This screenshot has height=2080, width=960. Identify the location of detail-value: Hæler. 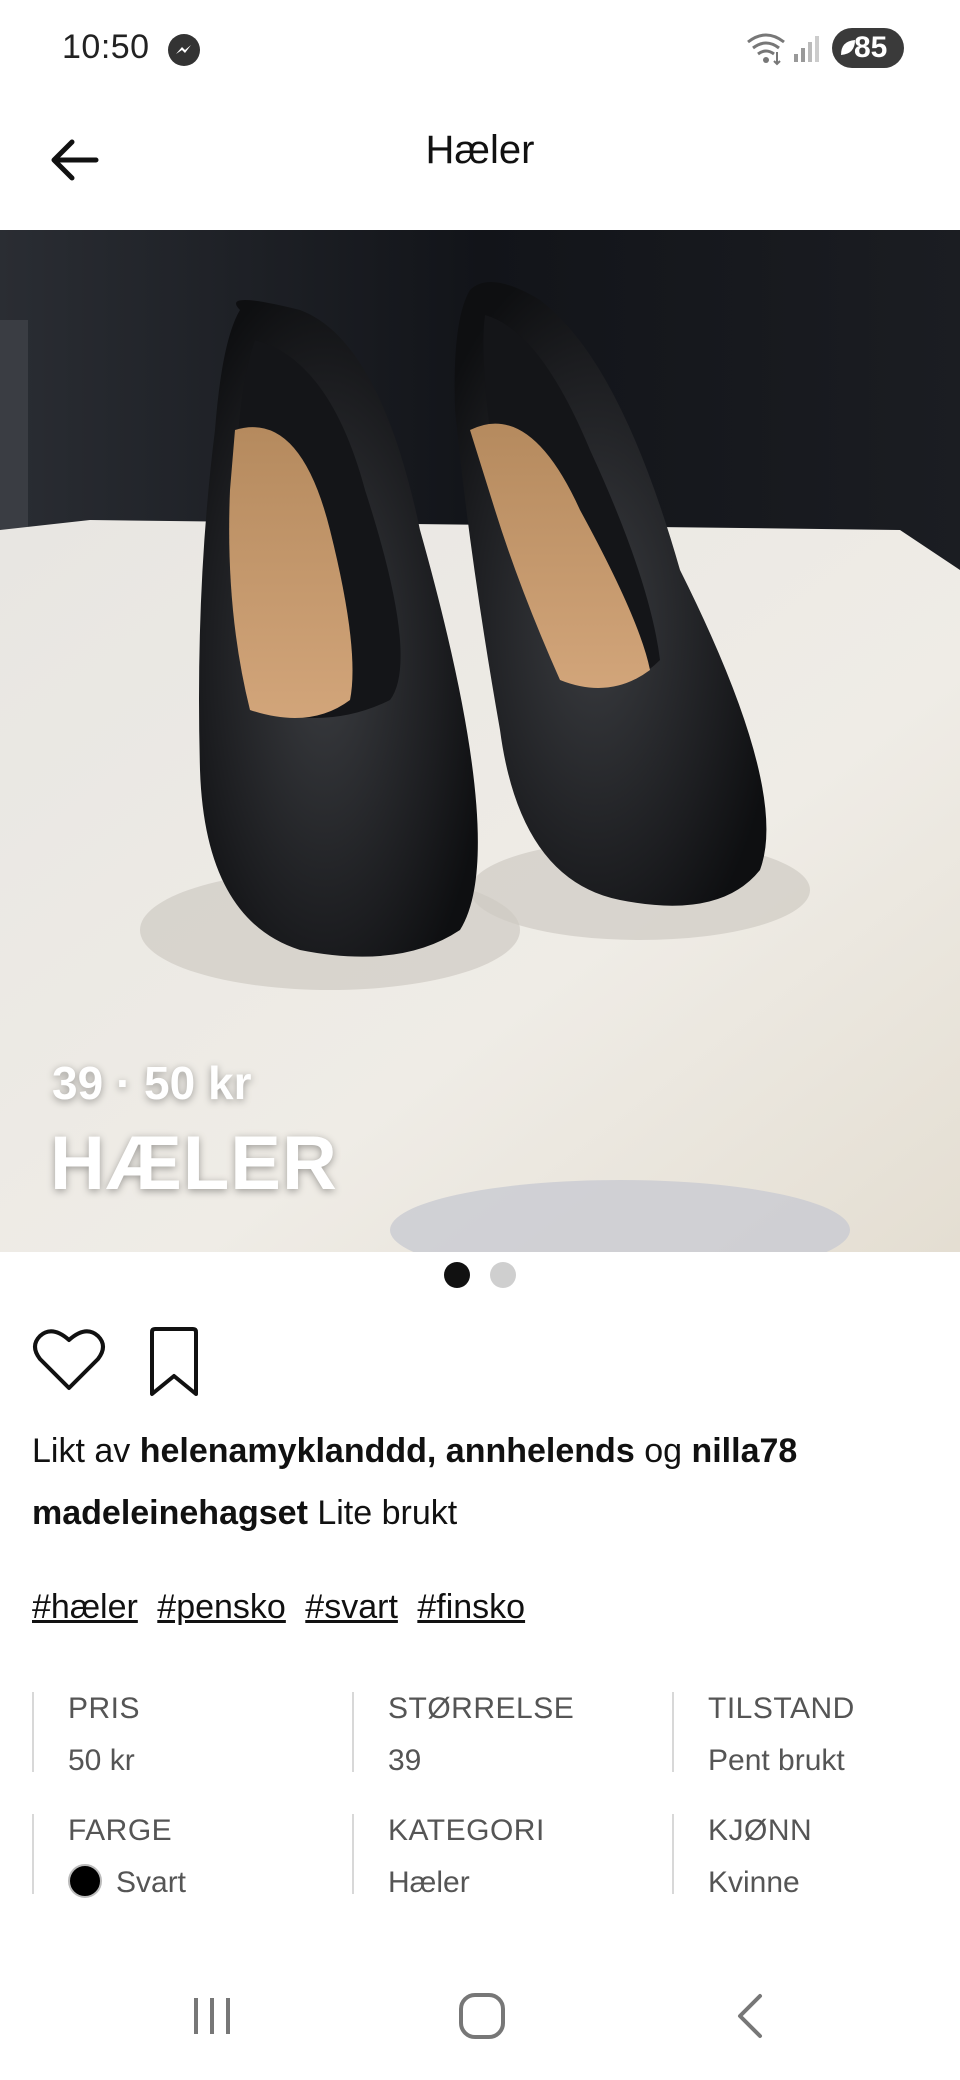
(429, 1882).